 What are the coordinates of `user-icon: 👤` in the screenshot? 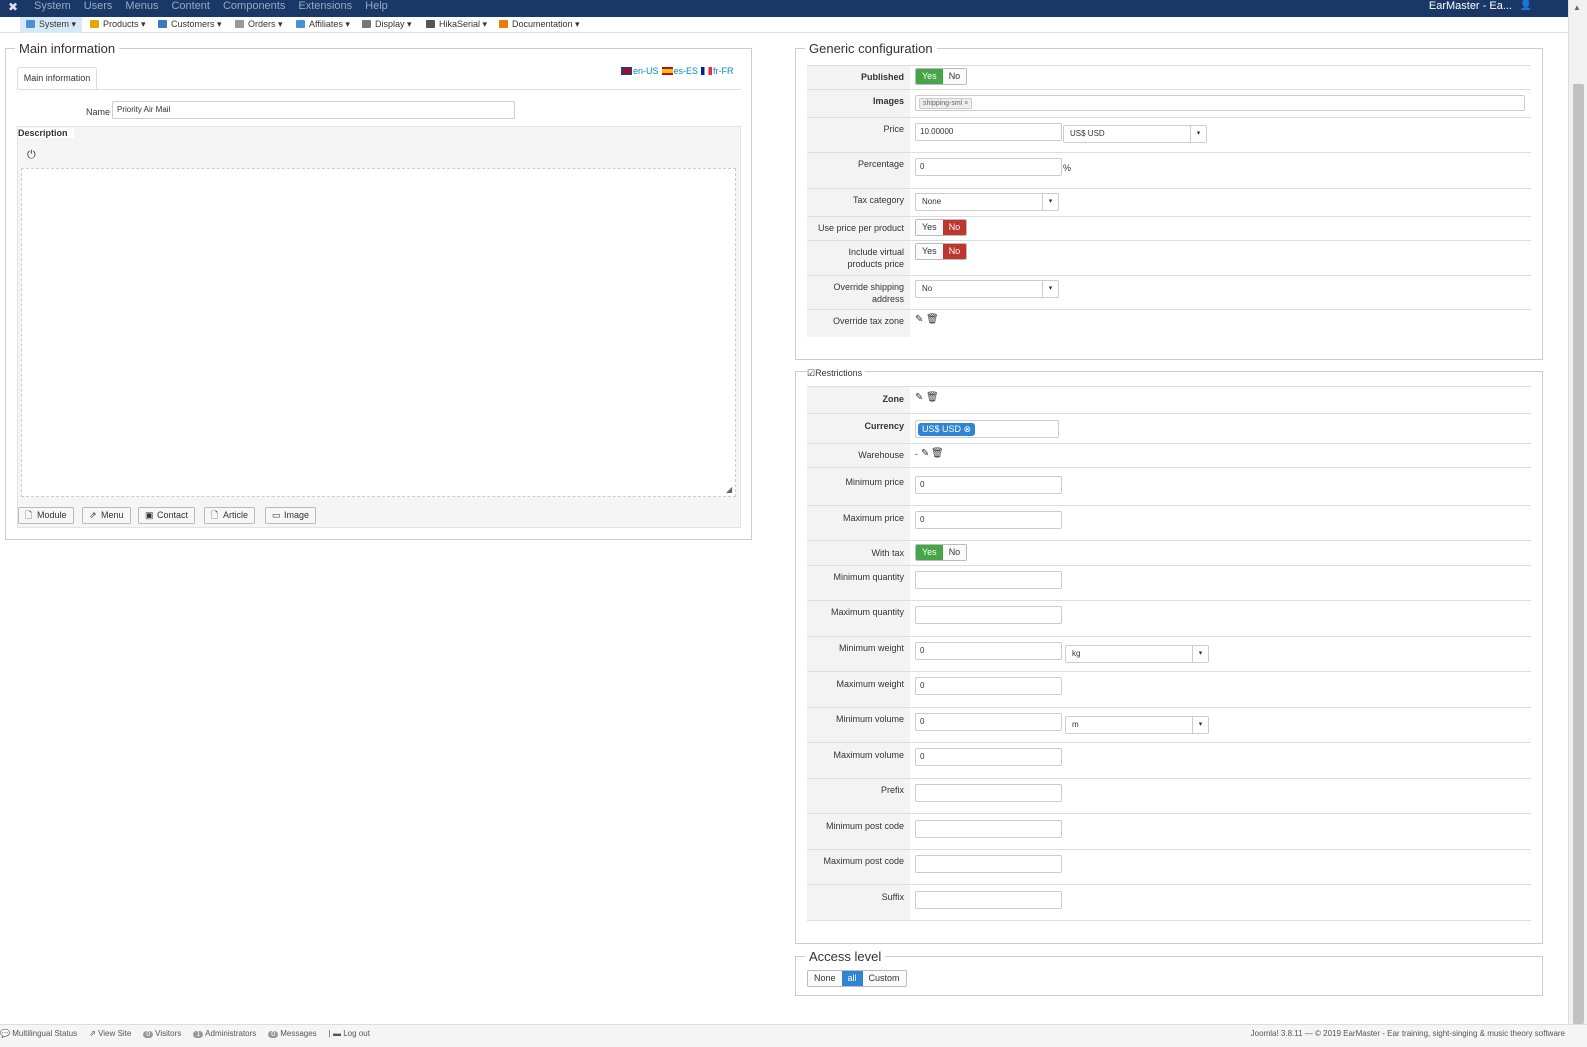 It's located at (1526, 5).